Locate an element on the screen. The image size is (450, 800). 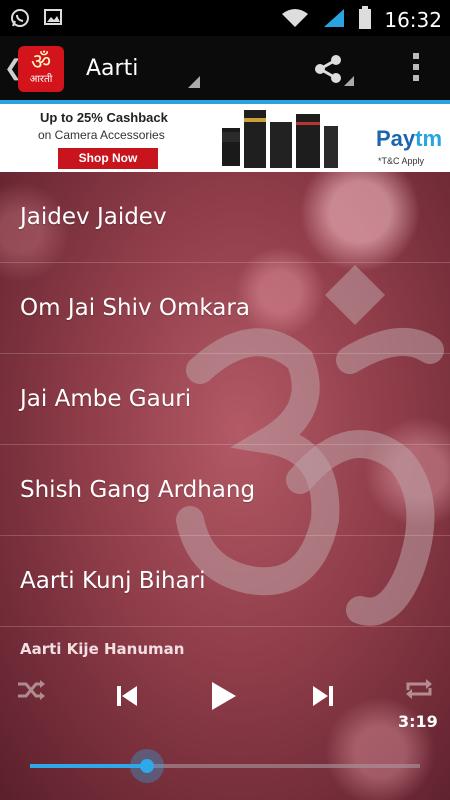
ad-subline: on Camera Accessories is located at coordinates (101, 135).